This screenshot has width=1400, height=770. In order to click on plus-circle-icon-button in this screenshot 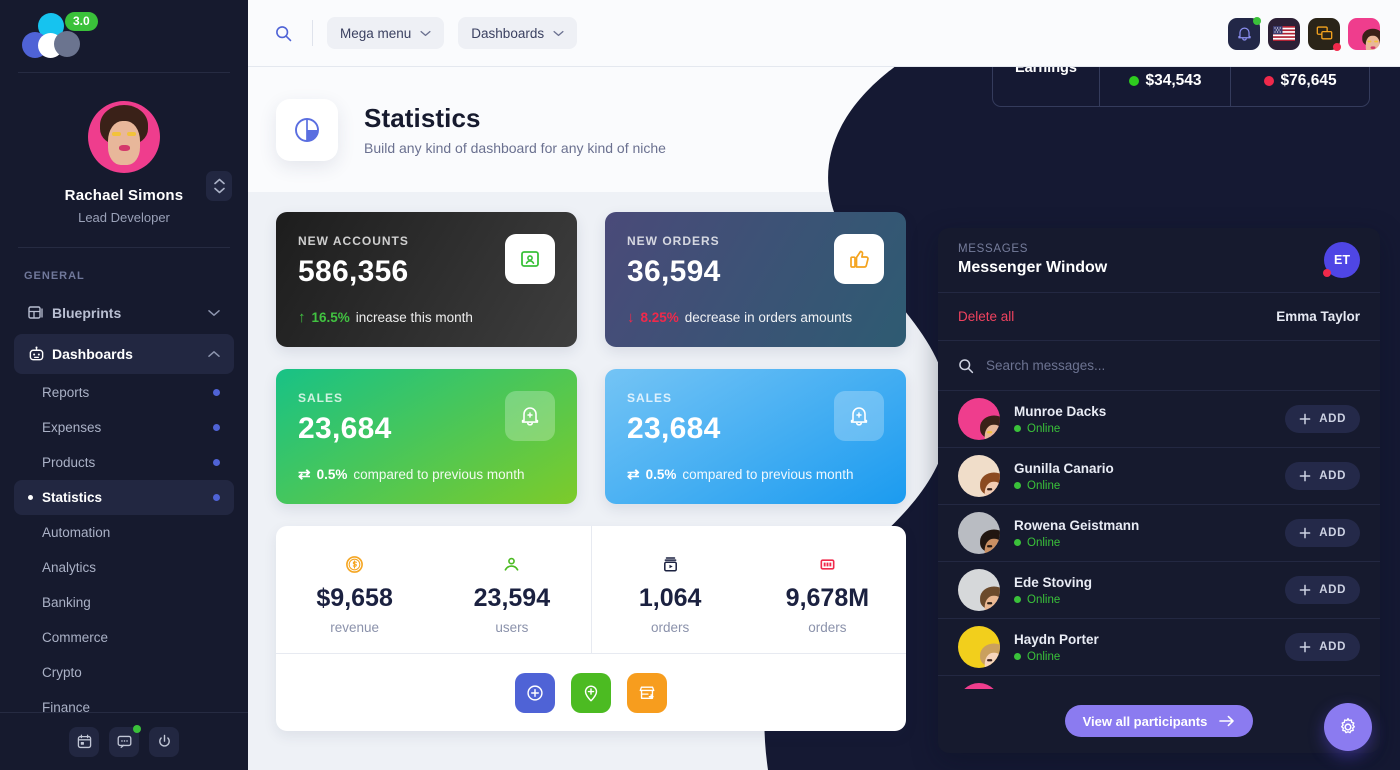, I will do `click(535, 692)`.